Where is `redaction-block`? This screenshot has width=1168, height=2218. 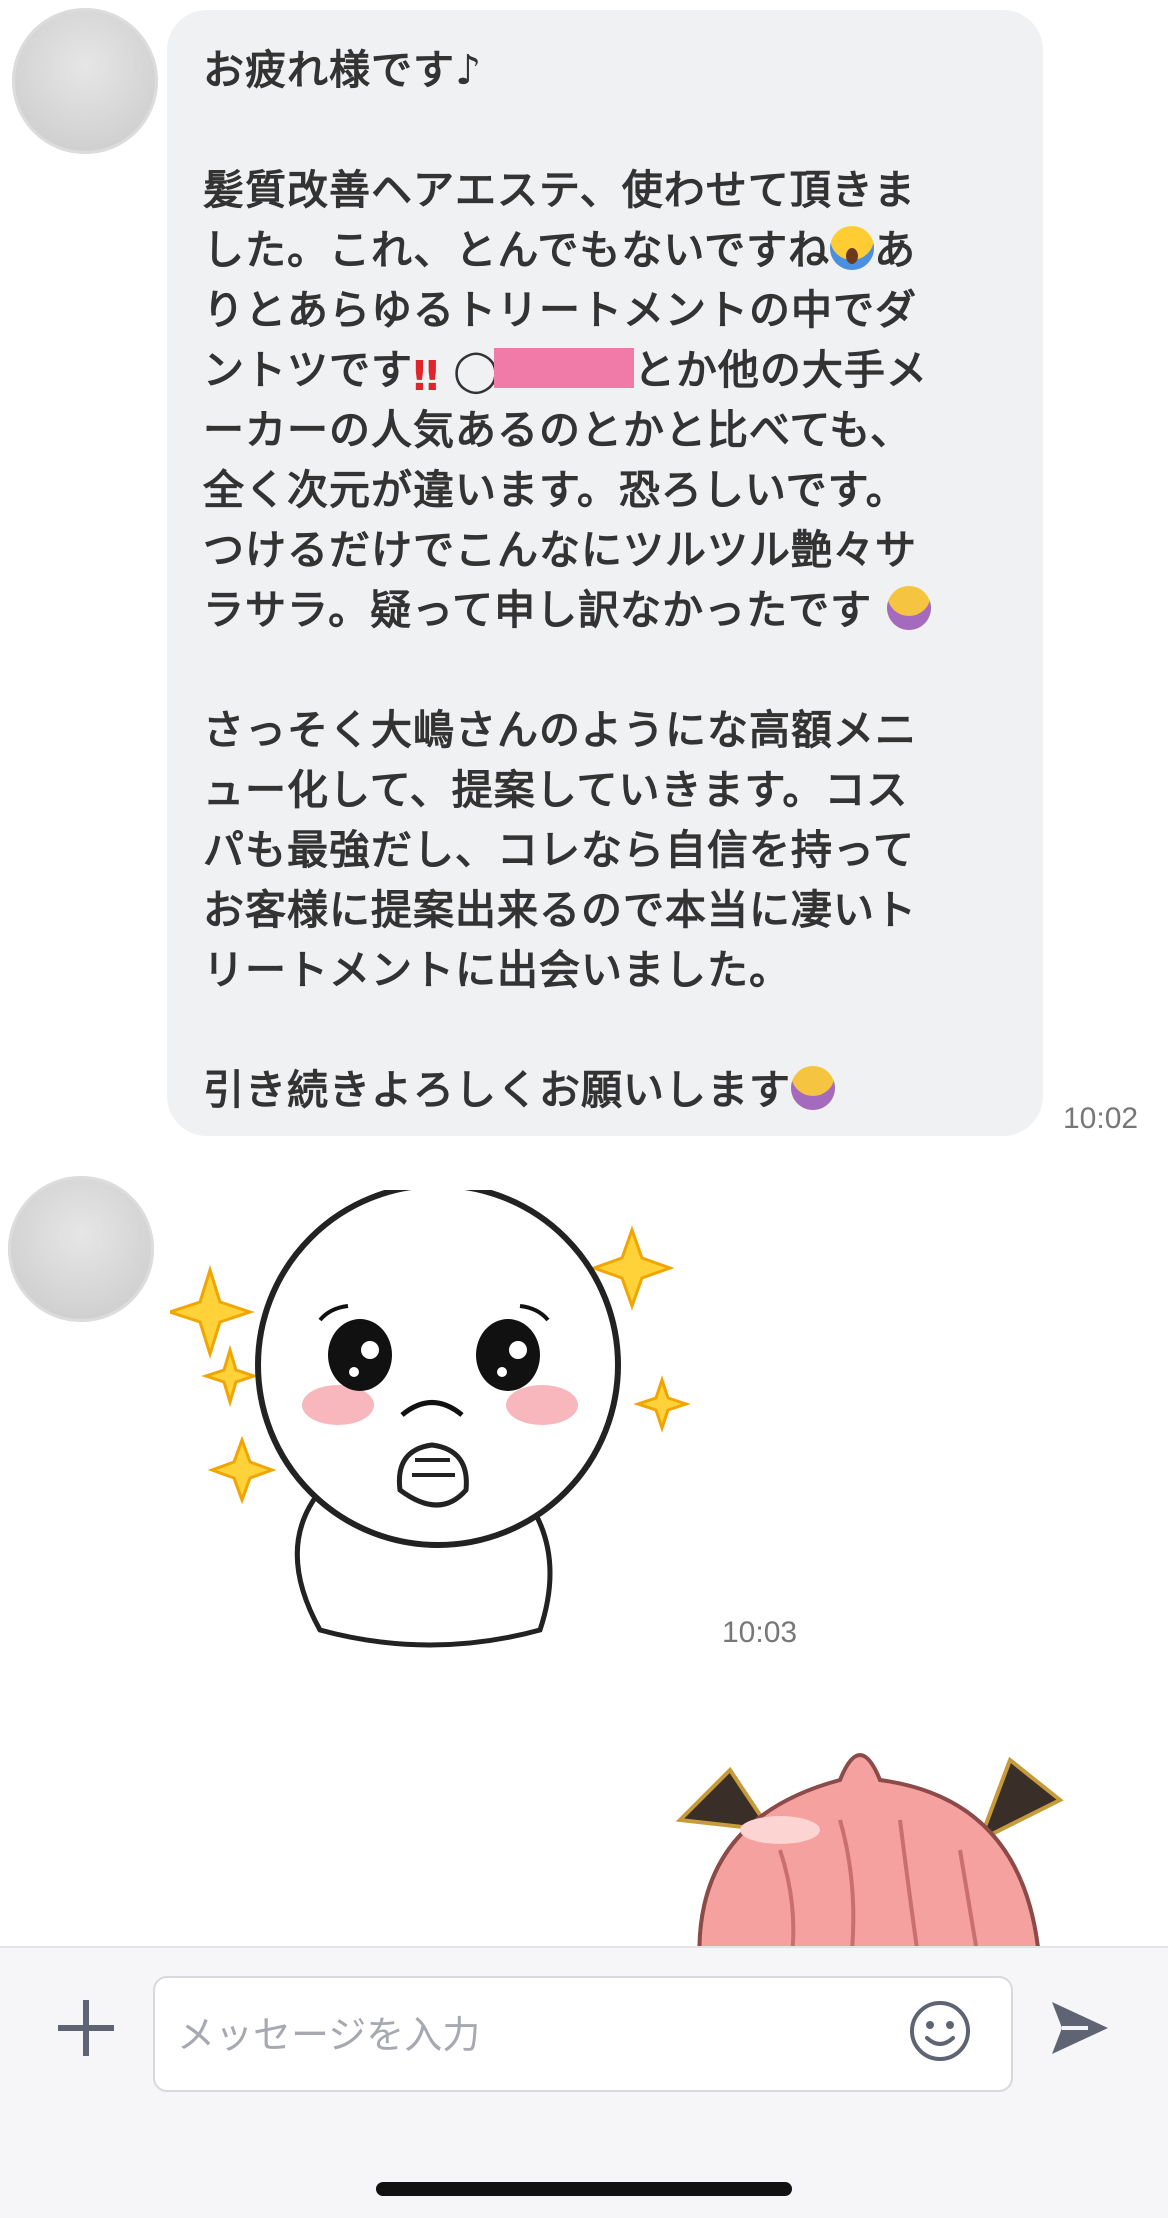 redaction-block is located at coordinates (563, 368).